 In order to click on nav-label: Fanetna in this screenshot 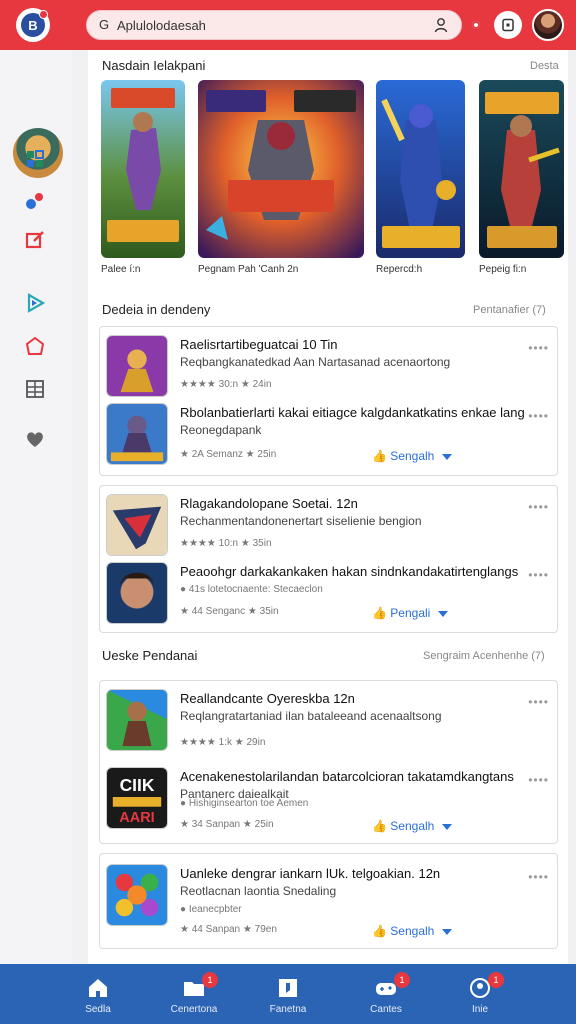, I will do `click(288, 1009)`.